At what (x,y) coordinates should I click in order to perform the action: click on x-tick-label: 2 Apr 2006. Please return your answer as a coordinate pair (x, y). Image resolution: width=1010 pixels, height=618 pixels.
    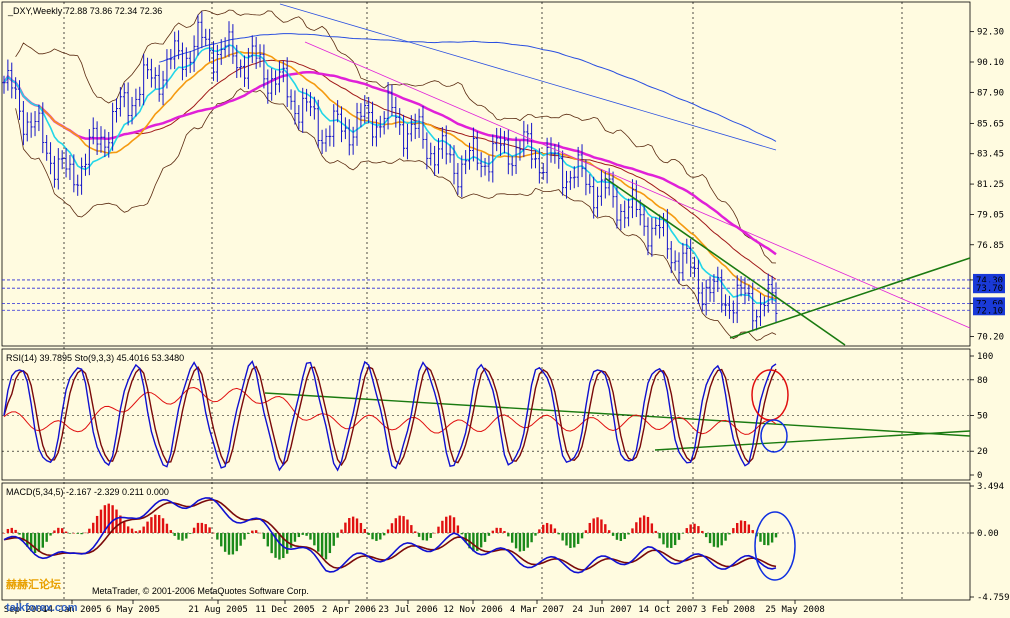
    Looking at the image, I should click on (349, 610).